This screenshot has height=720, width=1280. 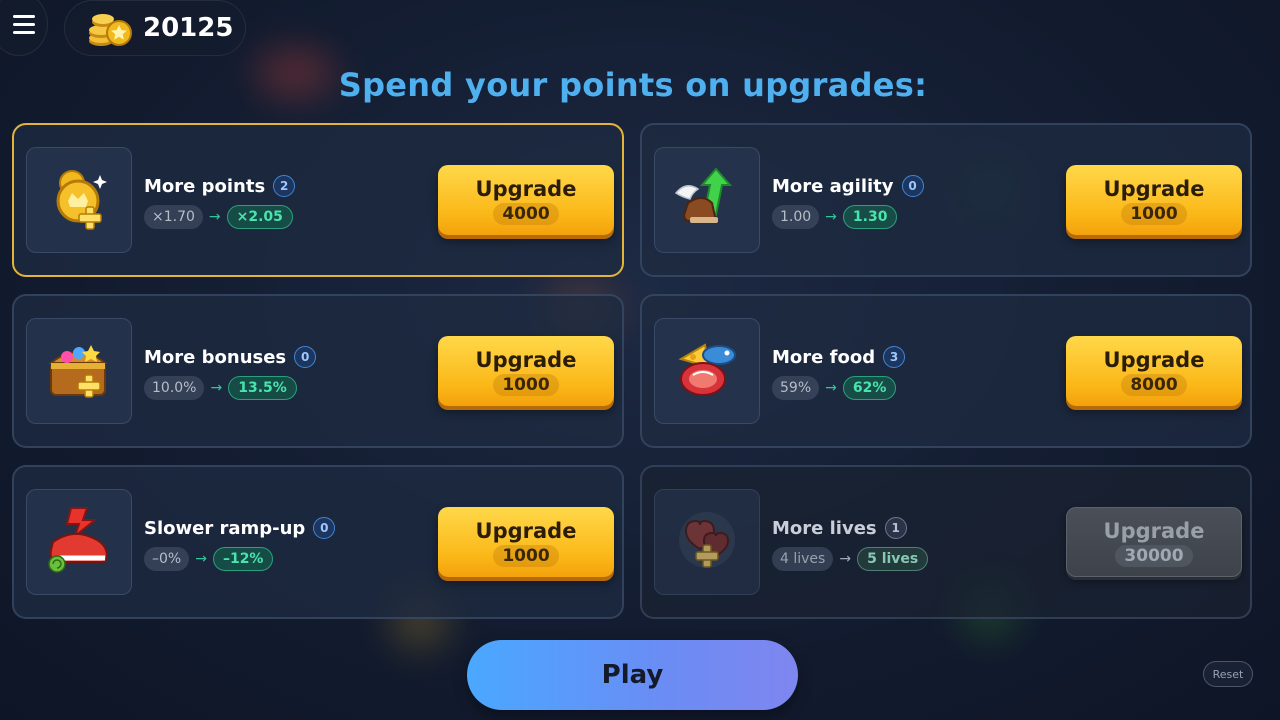 What do you see at coordinates (526, 213) in the screenshot?
I see `upgrade-cost: 4000` at bounding box center [526, 213].